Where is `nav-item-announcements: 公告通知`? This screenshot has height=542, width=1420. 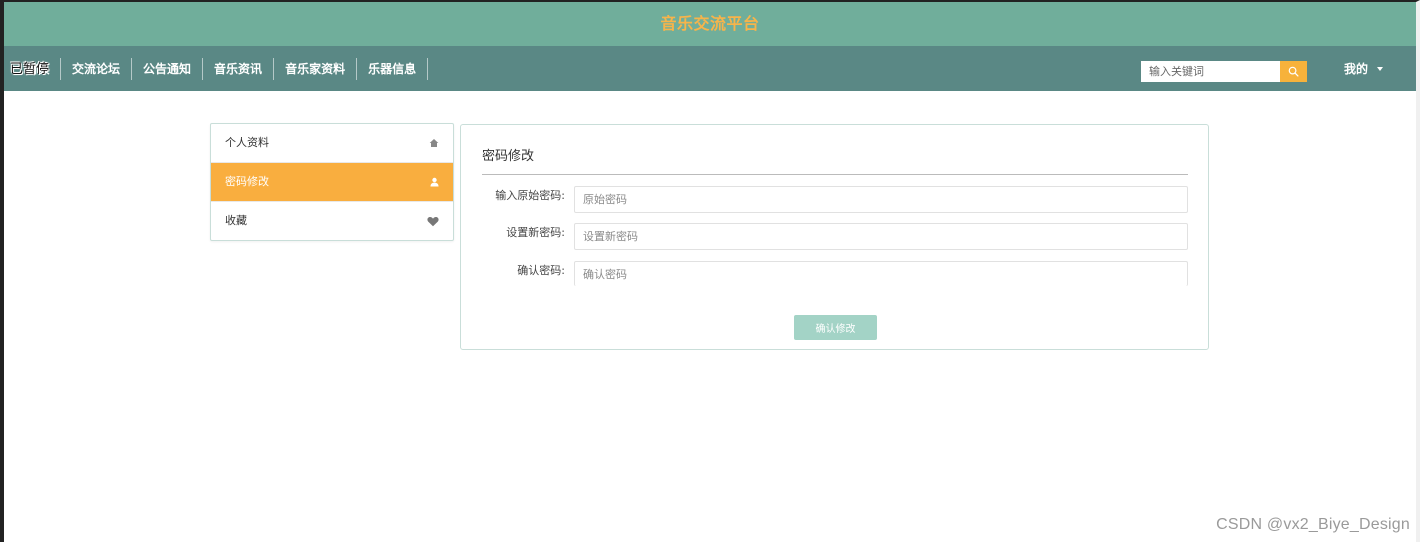 nav-item-announcements: 公告通知 is located at coordinates (167, 69).